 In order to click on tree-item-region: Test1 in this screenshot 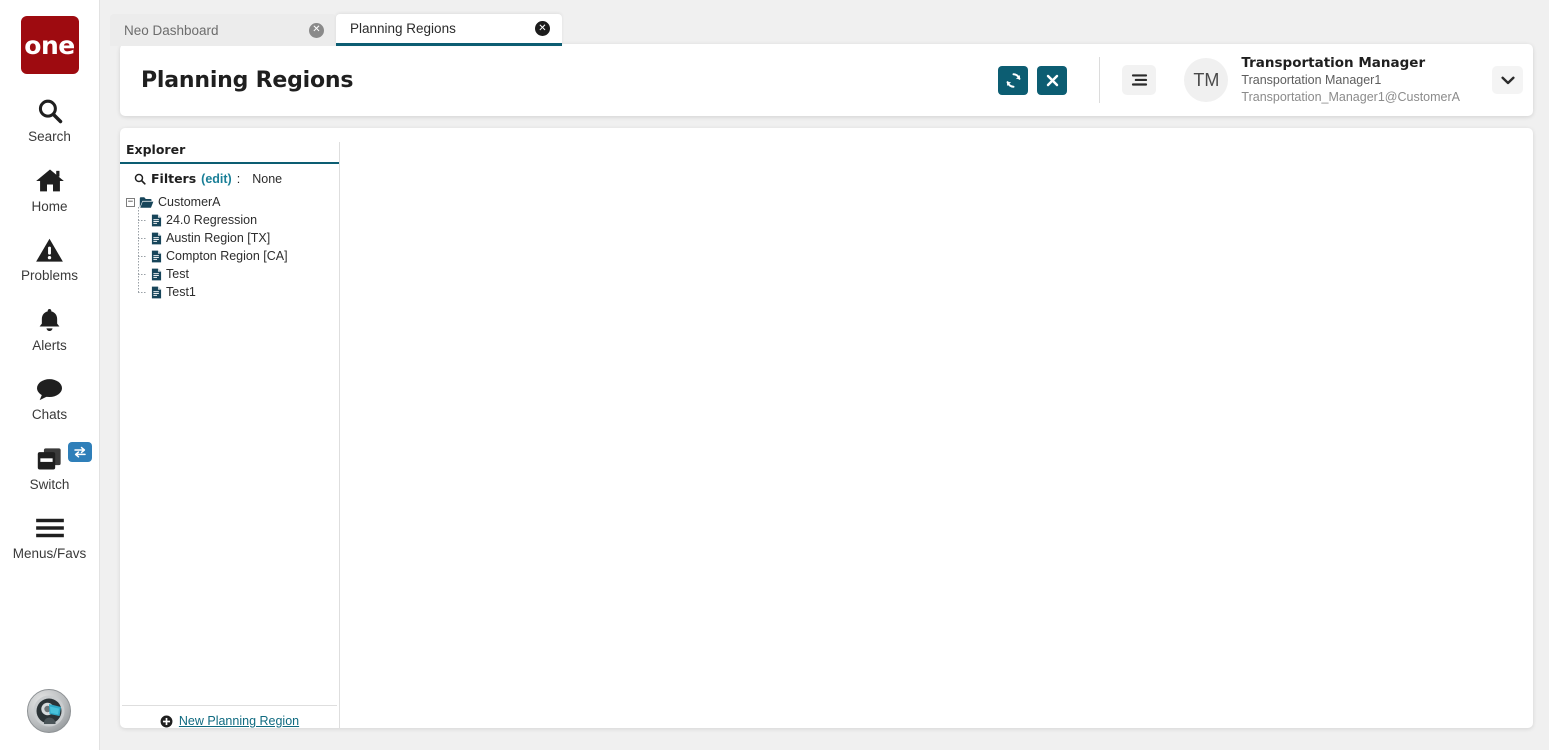, I will do `click(238, 290)`.